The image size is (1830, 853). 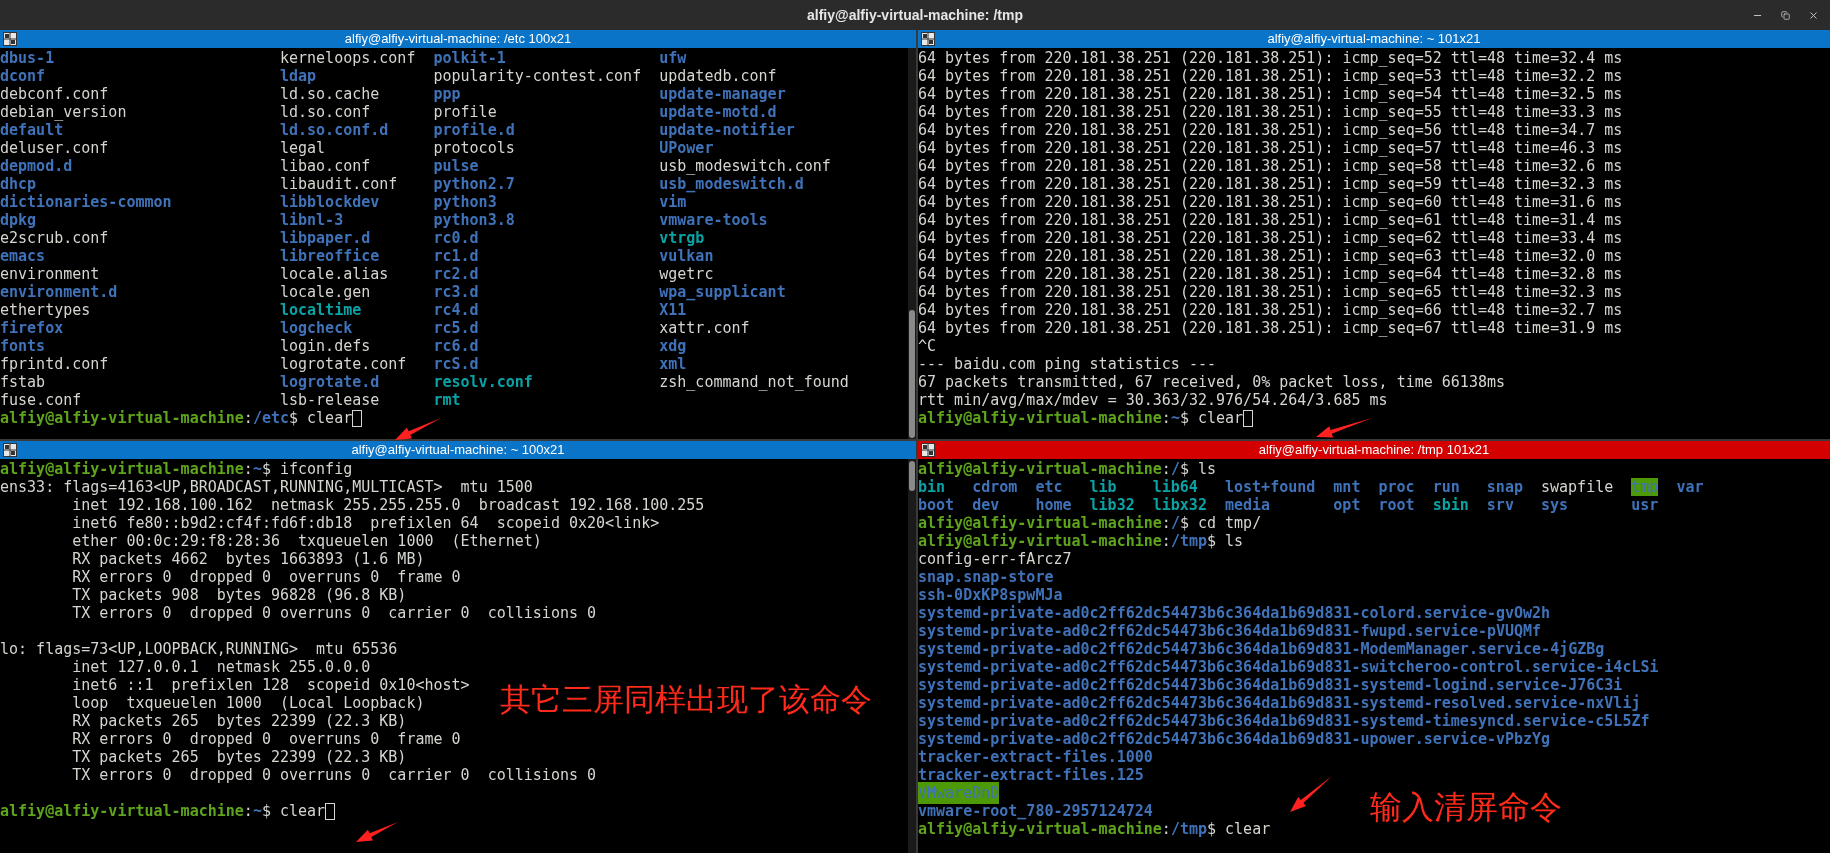 I want to click on file-name: home, so click(x=1053, y=504).